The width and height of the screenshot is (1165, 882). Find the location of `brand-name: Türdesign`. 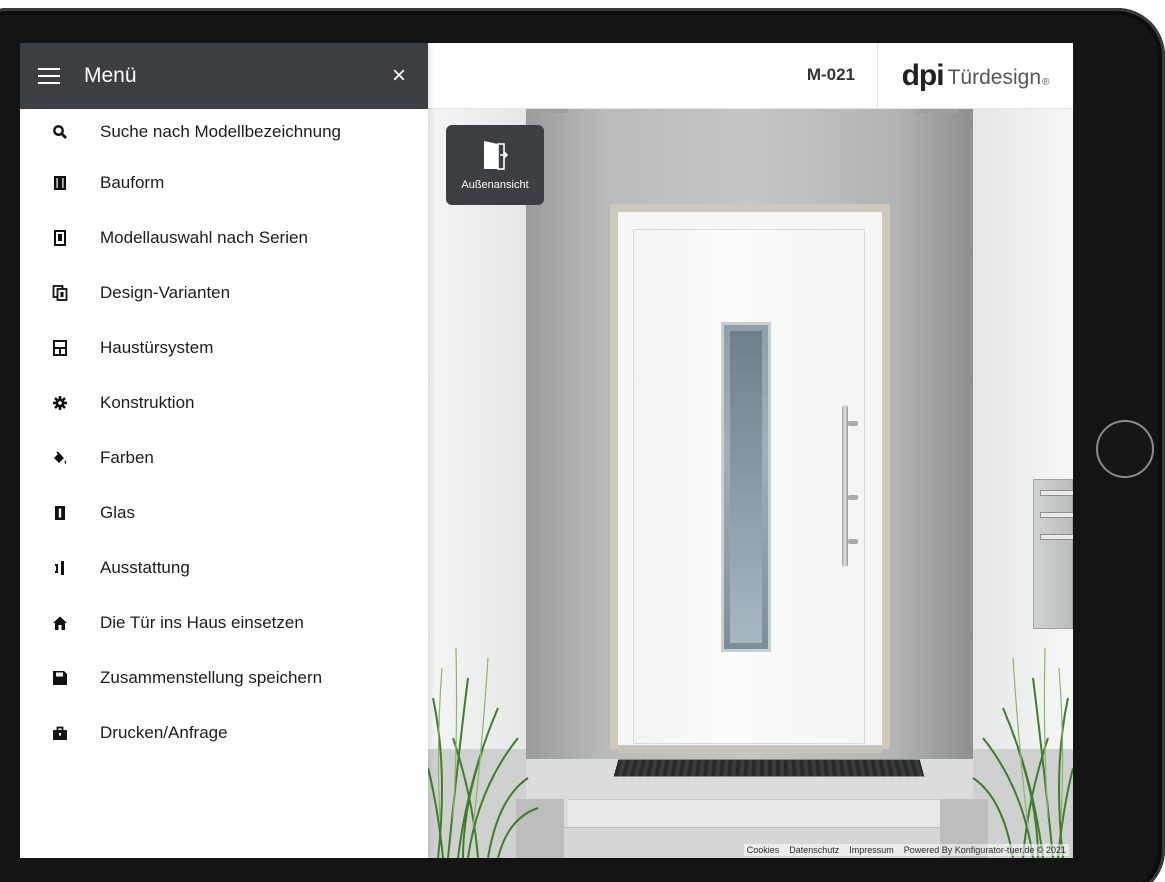

brand-name: Türdesign is located at coordinates (994, 77).